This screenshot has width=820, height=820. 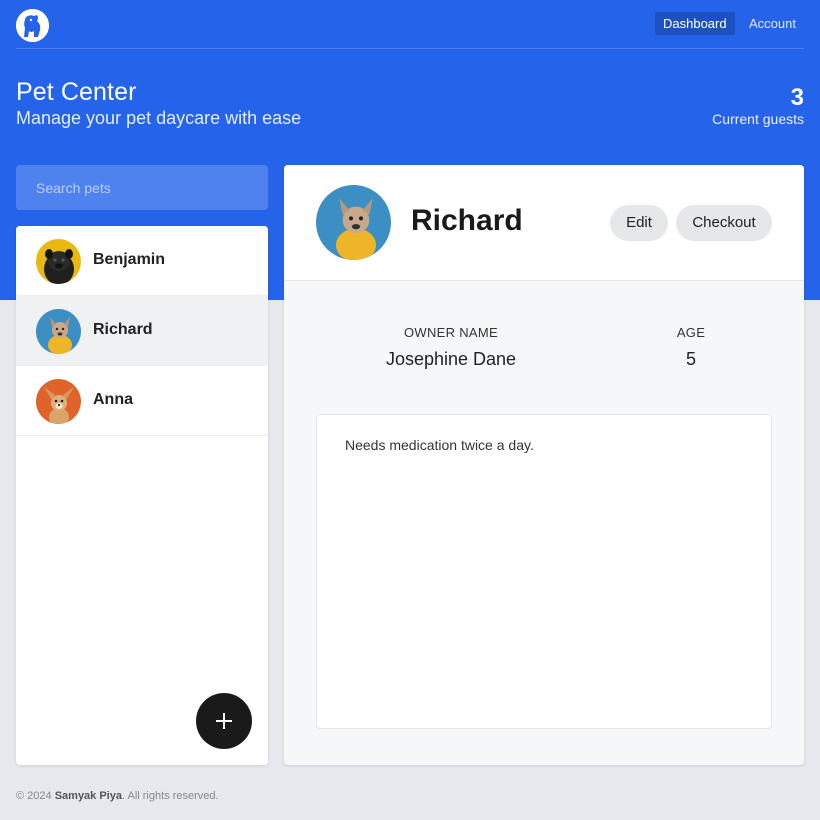 I want to click on page-title: Pet Center, so click(x=76, y=92).